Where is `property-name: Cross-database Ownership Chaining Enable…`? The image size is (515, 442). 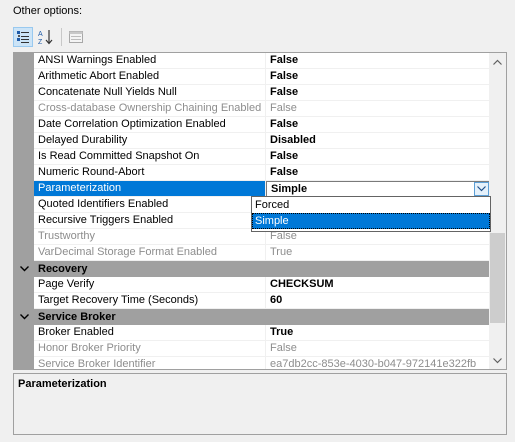
property-name: Cross-database Ownership Chaining Enable… is located at coordinates (150, 109).